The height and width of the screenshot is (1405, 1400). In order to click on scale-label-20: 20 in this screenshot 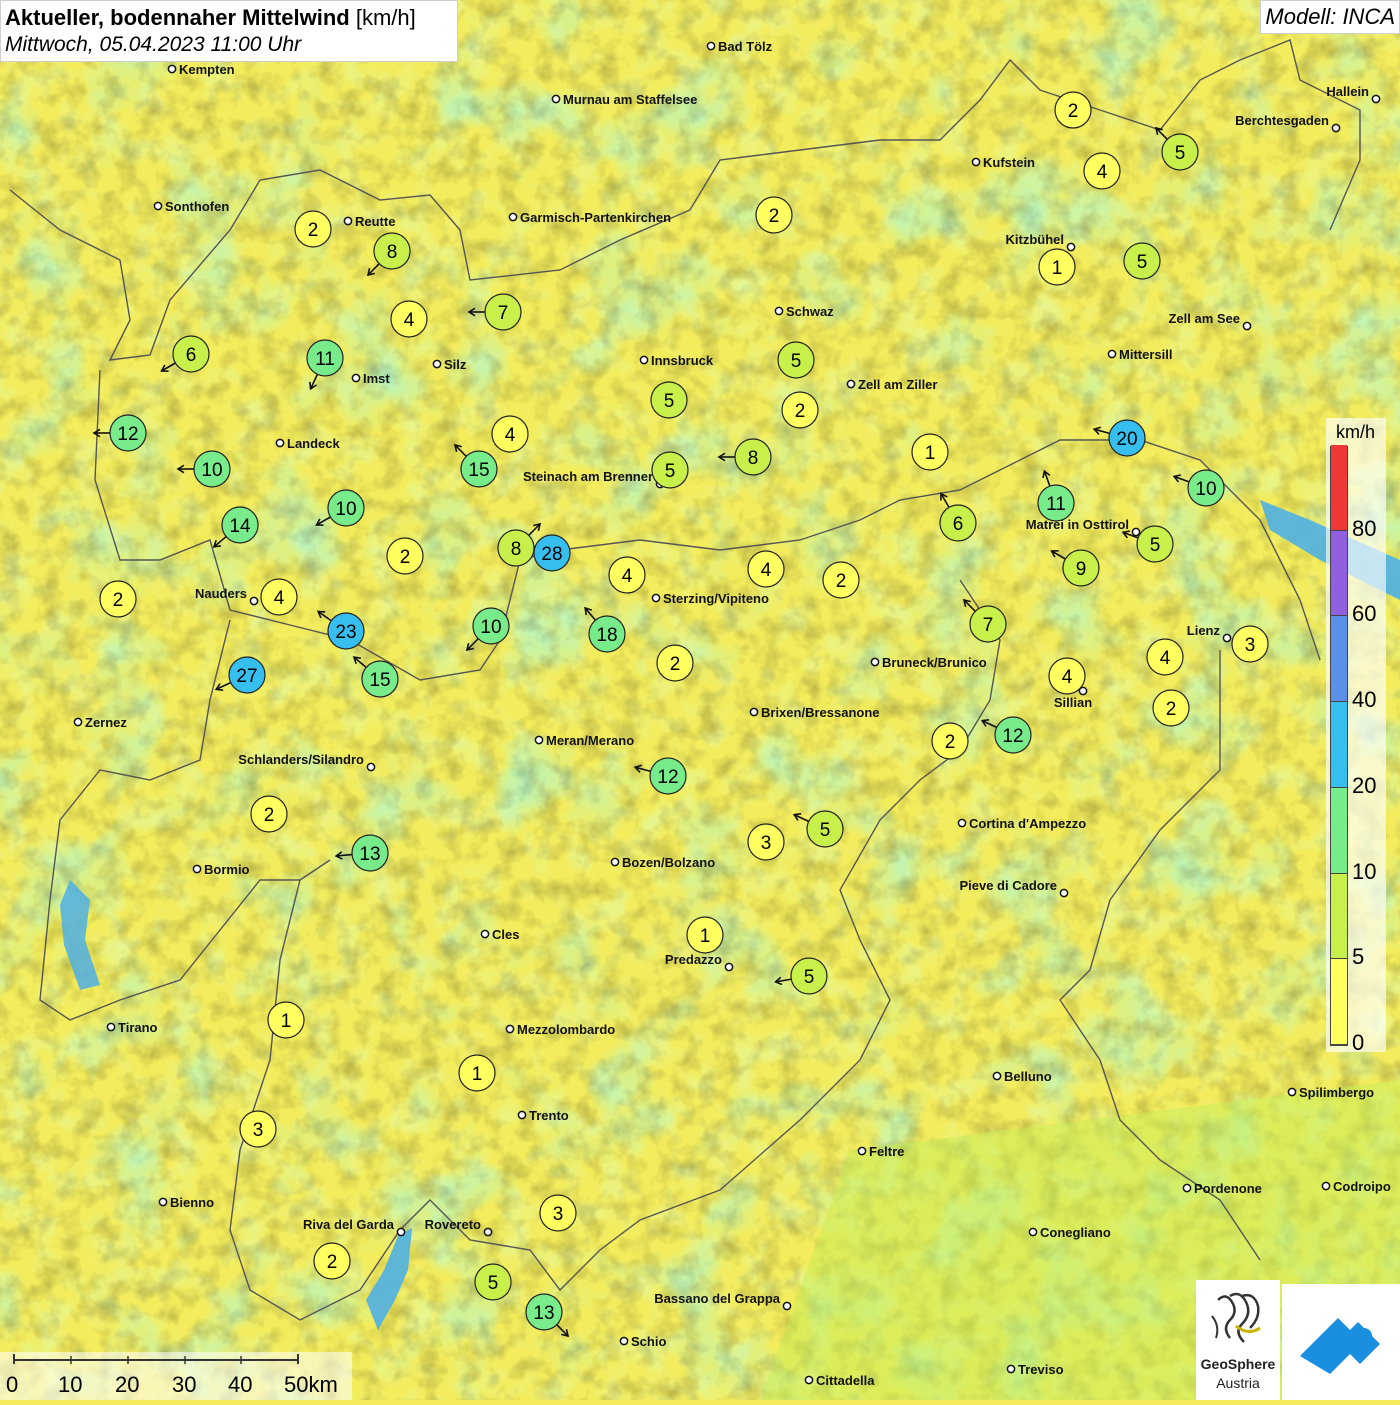, I will do `click(127, 1384)`.